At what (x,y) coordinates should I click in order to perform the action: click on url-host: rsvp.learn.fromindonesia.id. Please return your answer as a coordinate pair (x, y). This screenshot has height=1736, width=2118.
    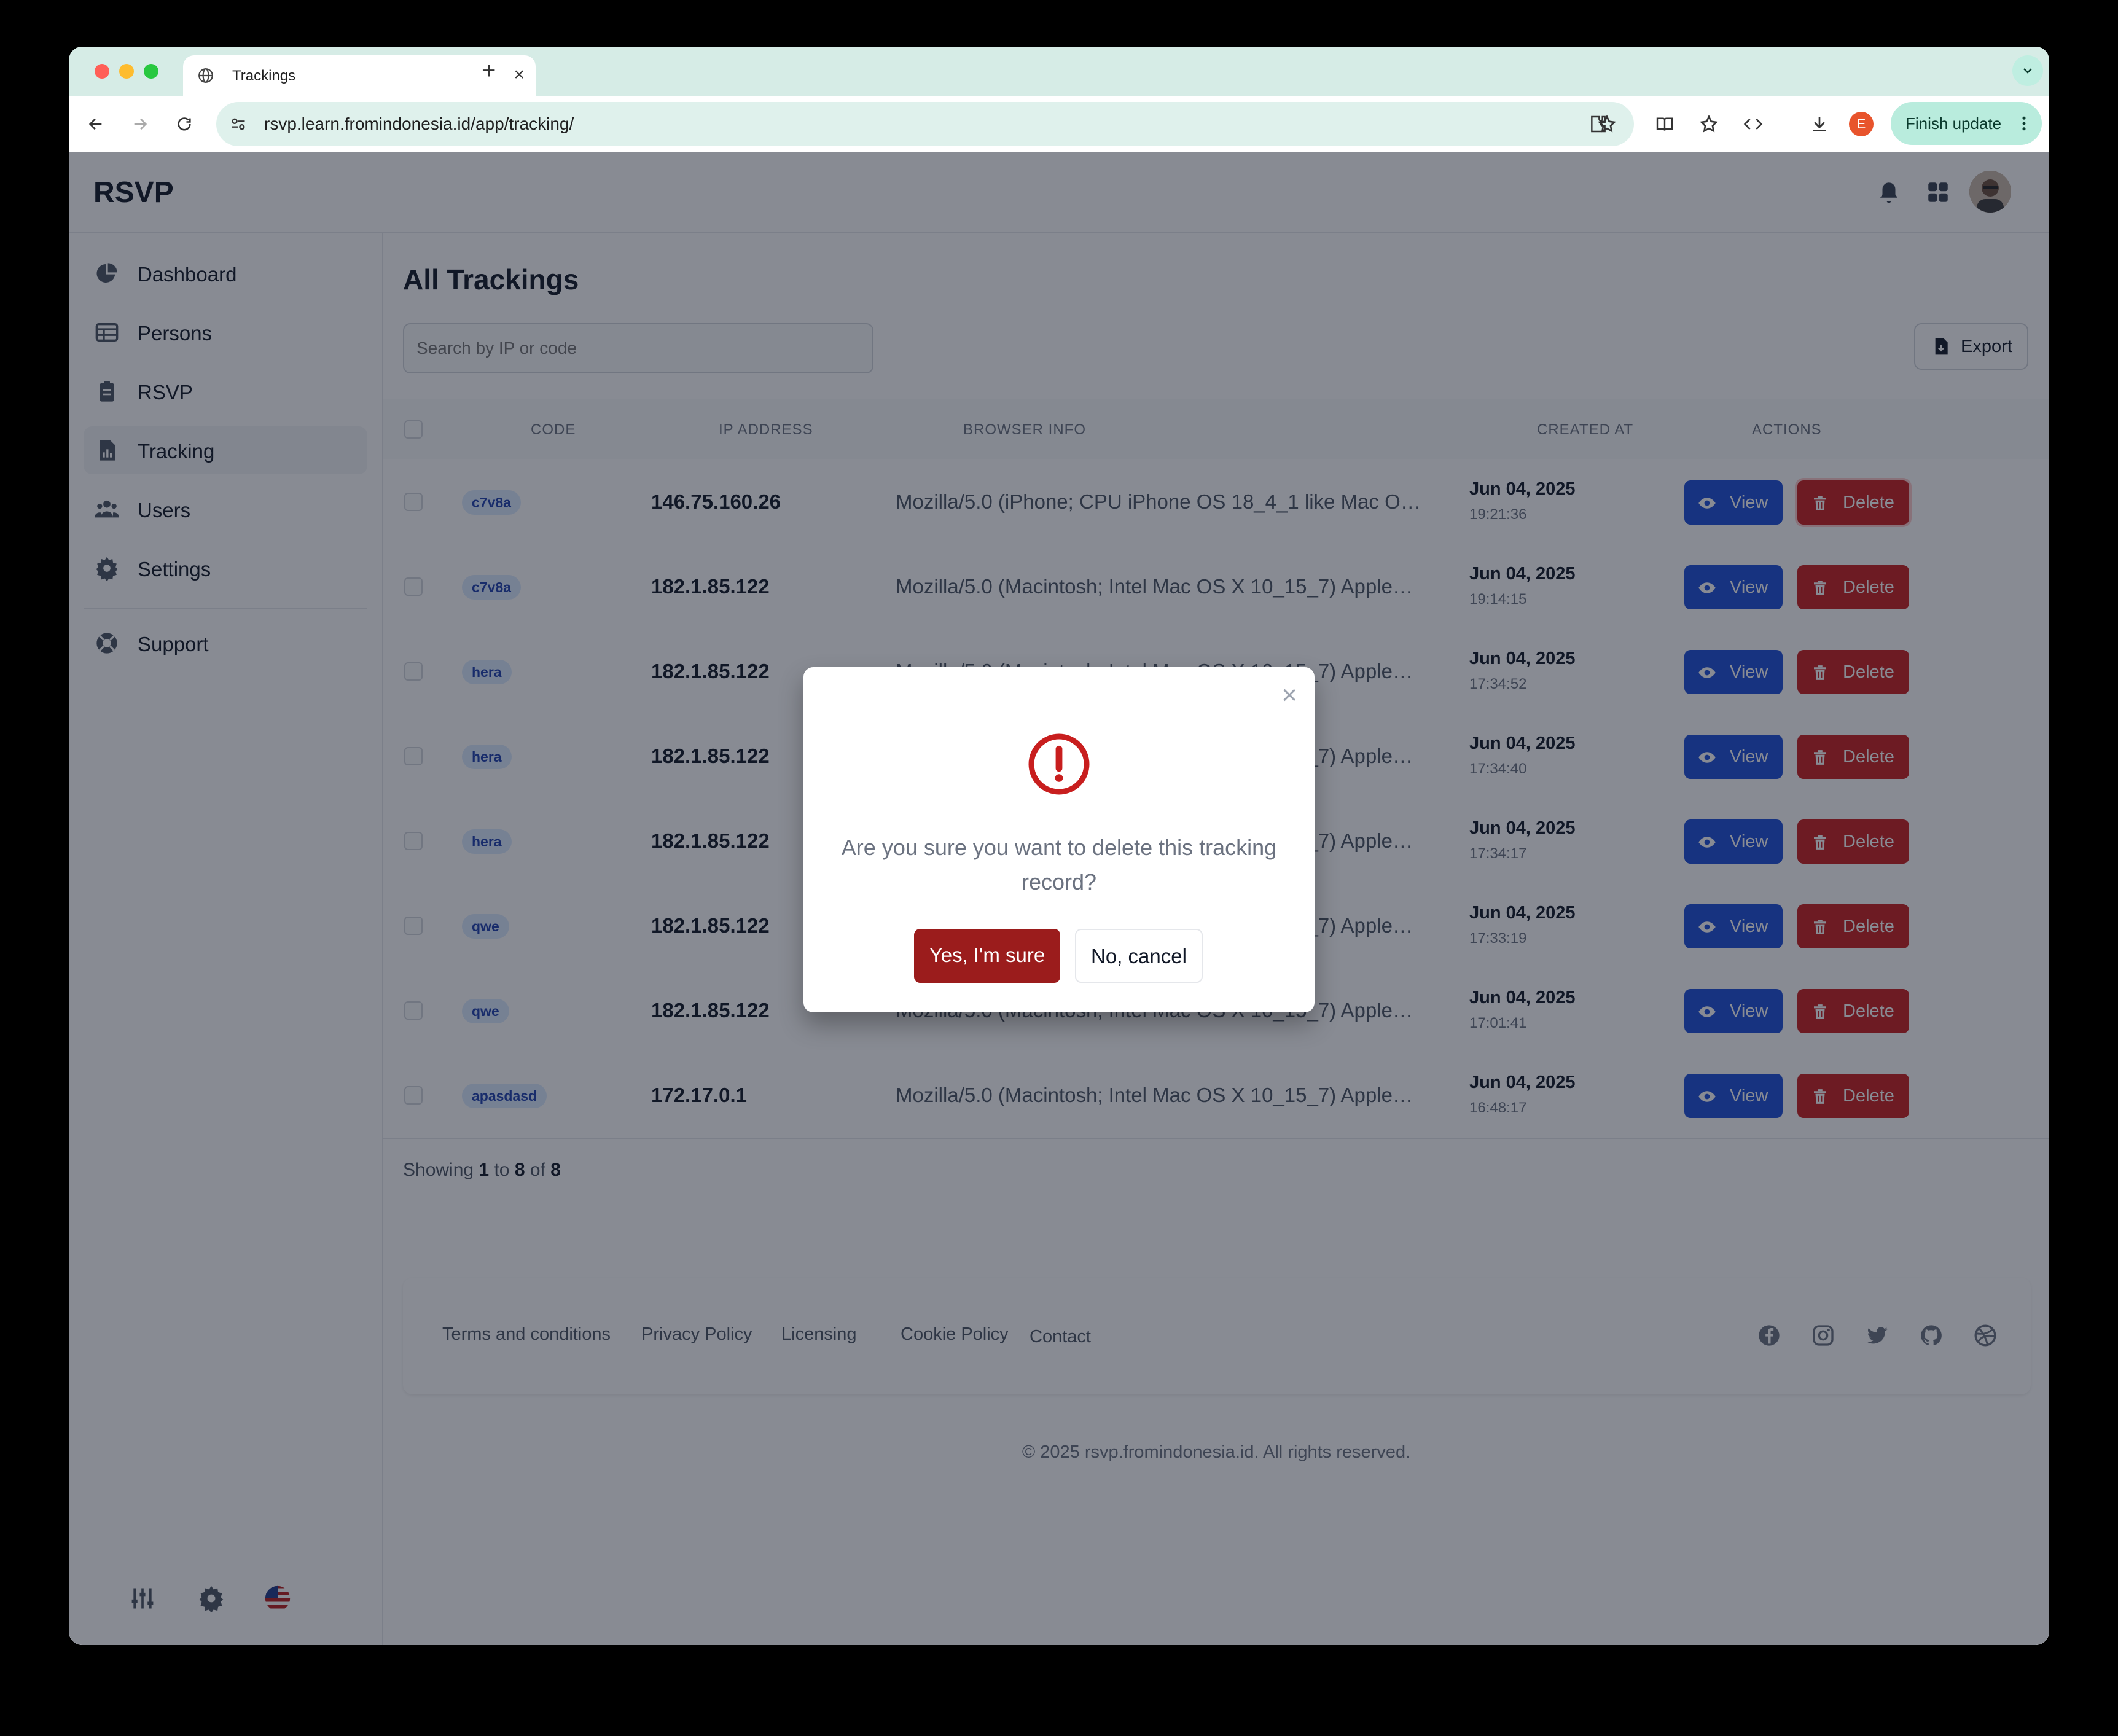
    Looking at the image, I should click on (367, 123).